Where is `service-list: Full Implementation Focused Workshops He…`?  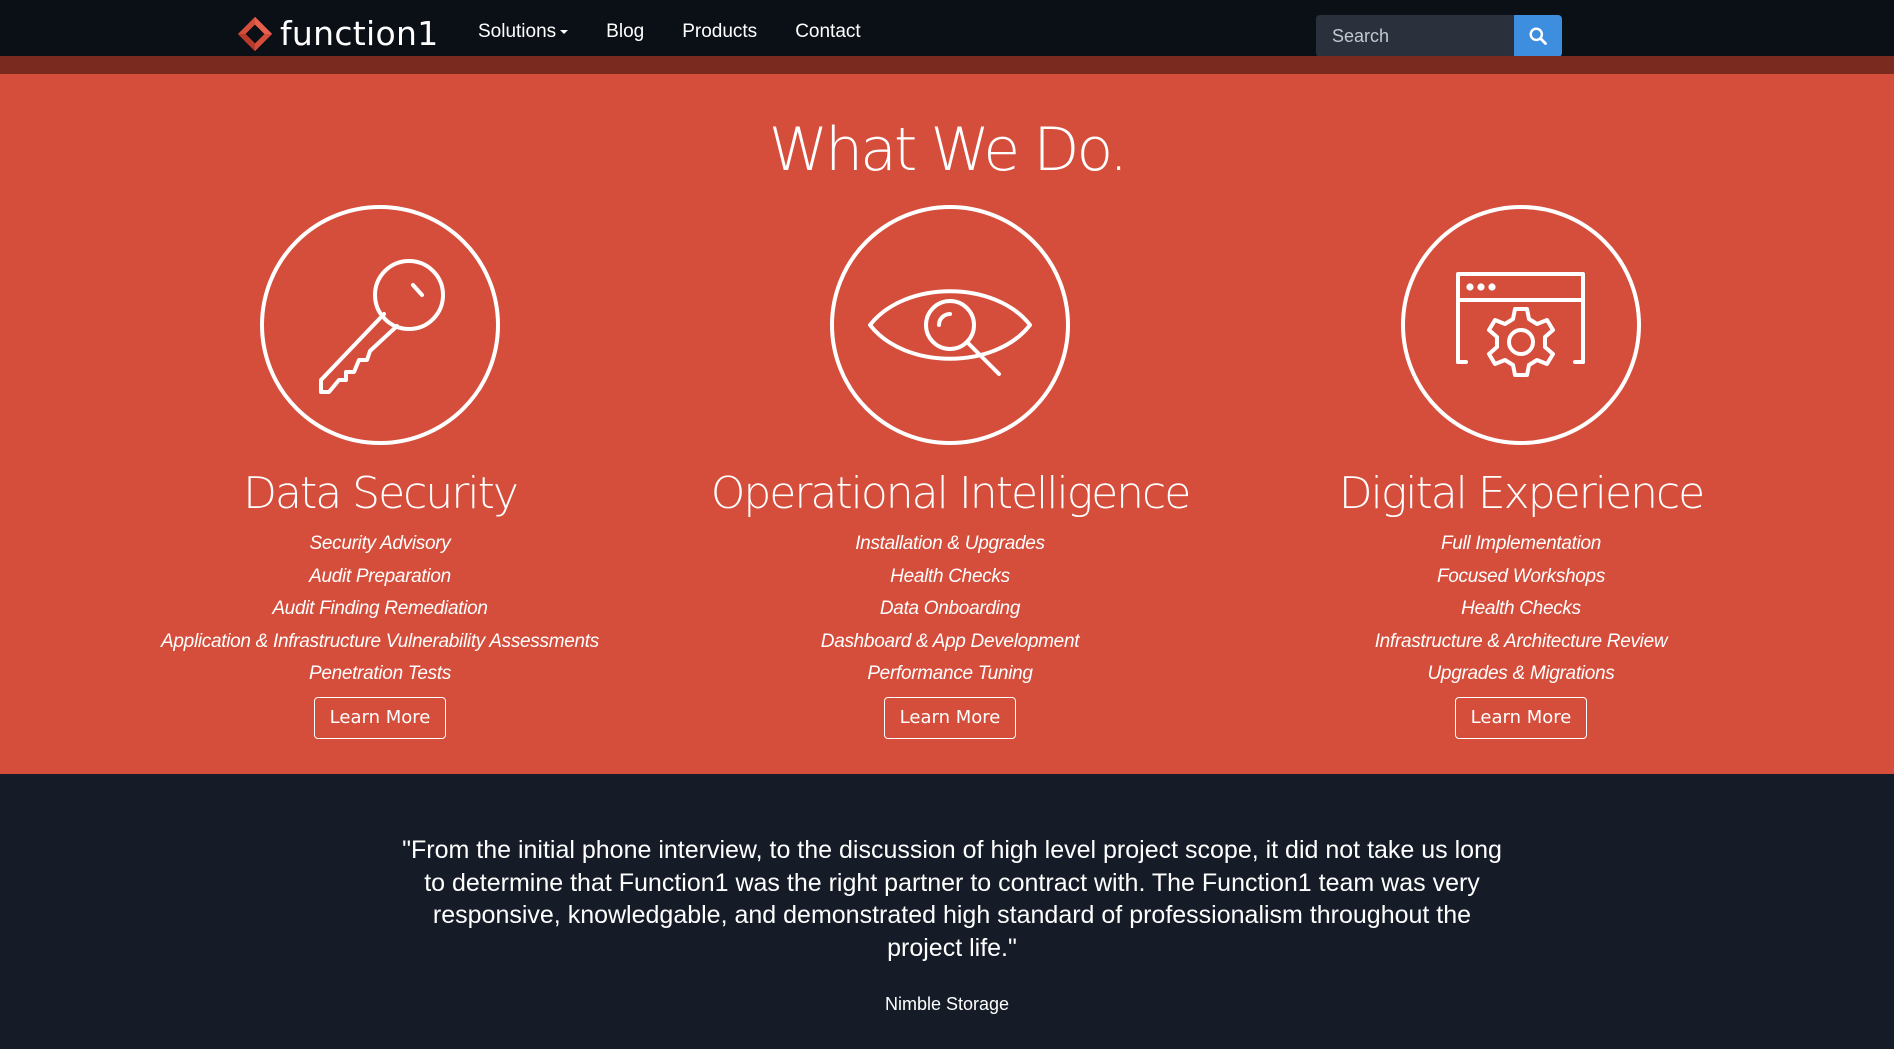
service-list: Full Implementation Focused Workshops He… is located at coordinates (1521, 609).